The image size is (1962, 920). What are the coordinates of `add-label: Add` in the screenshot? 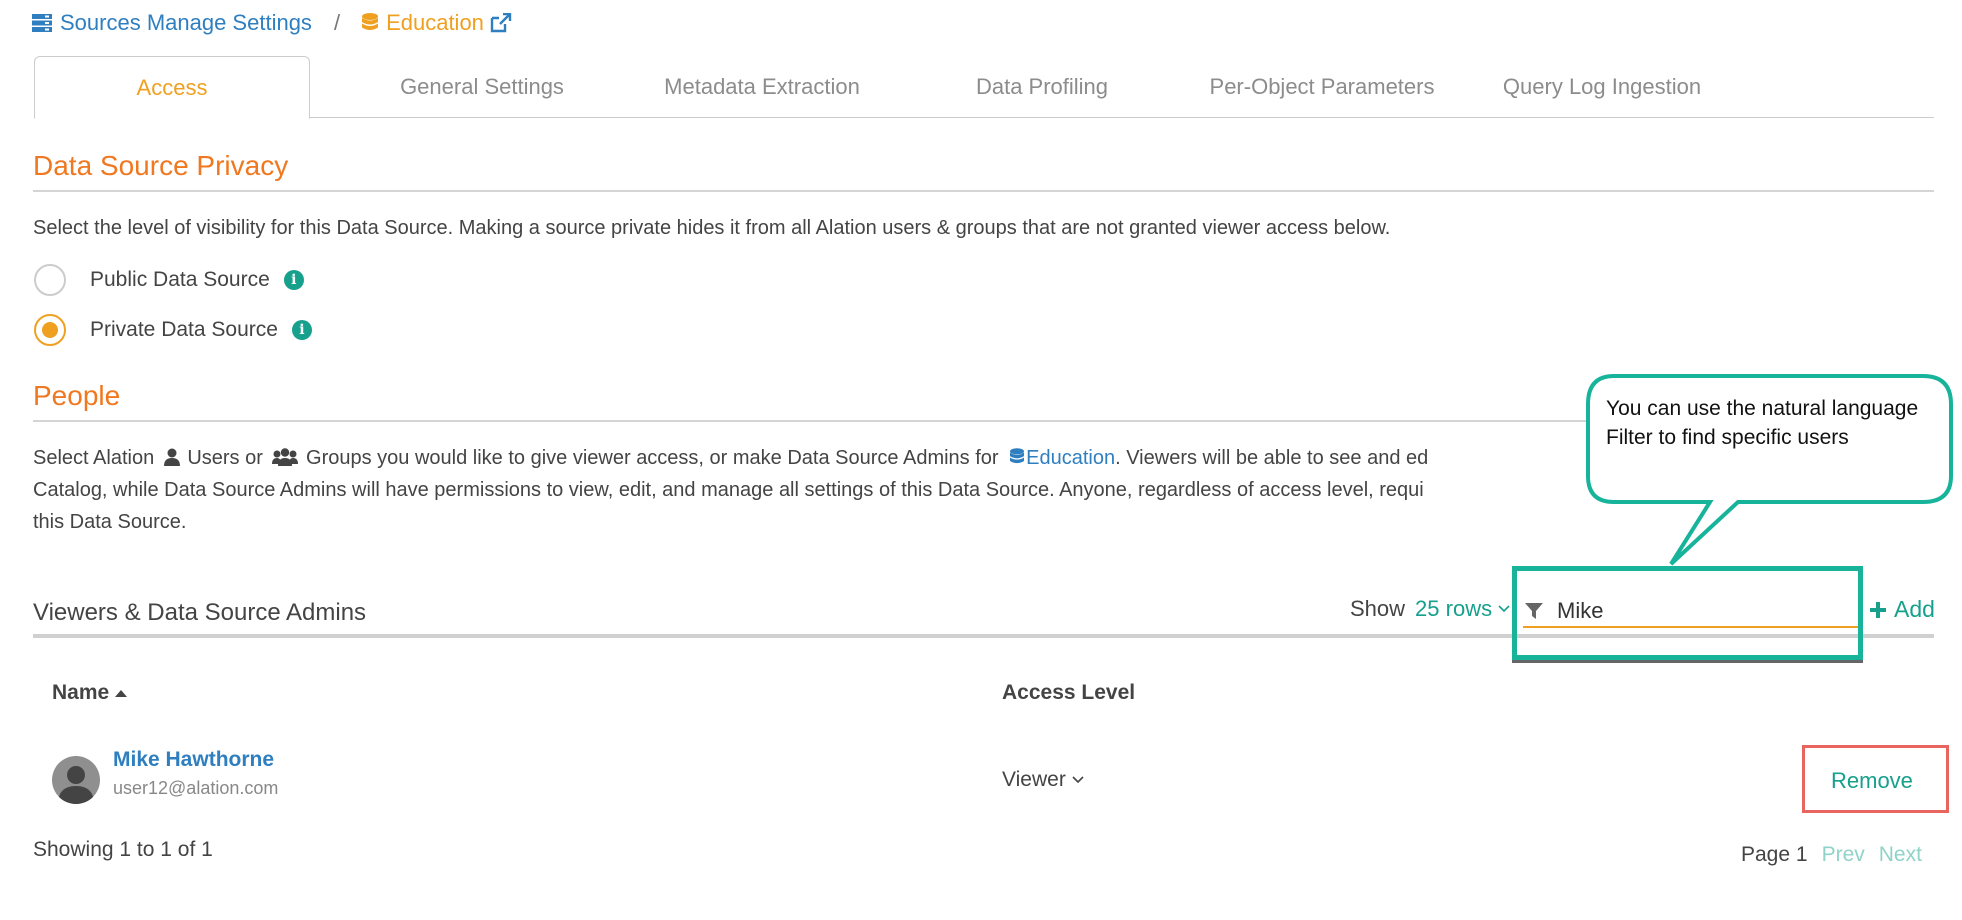 It's located at (1914, 609).